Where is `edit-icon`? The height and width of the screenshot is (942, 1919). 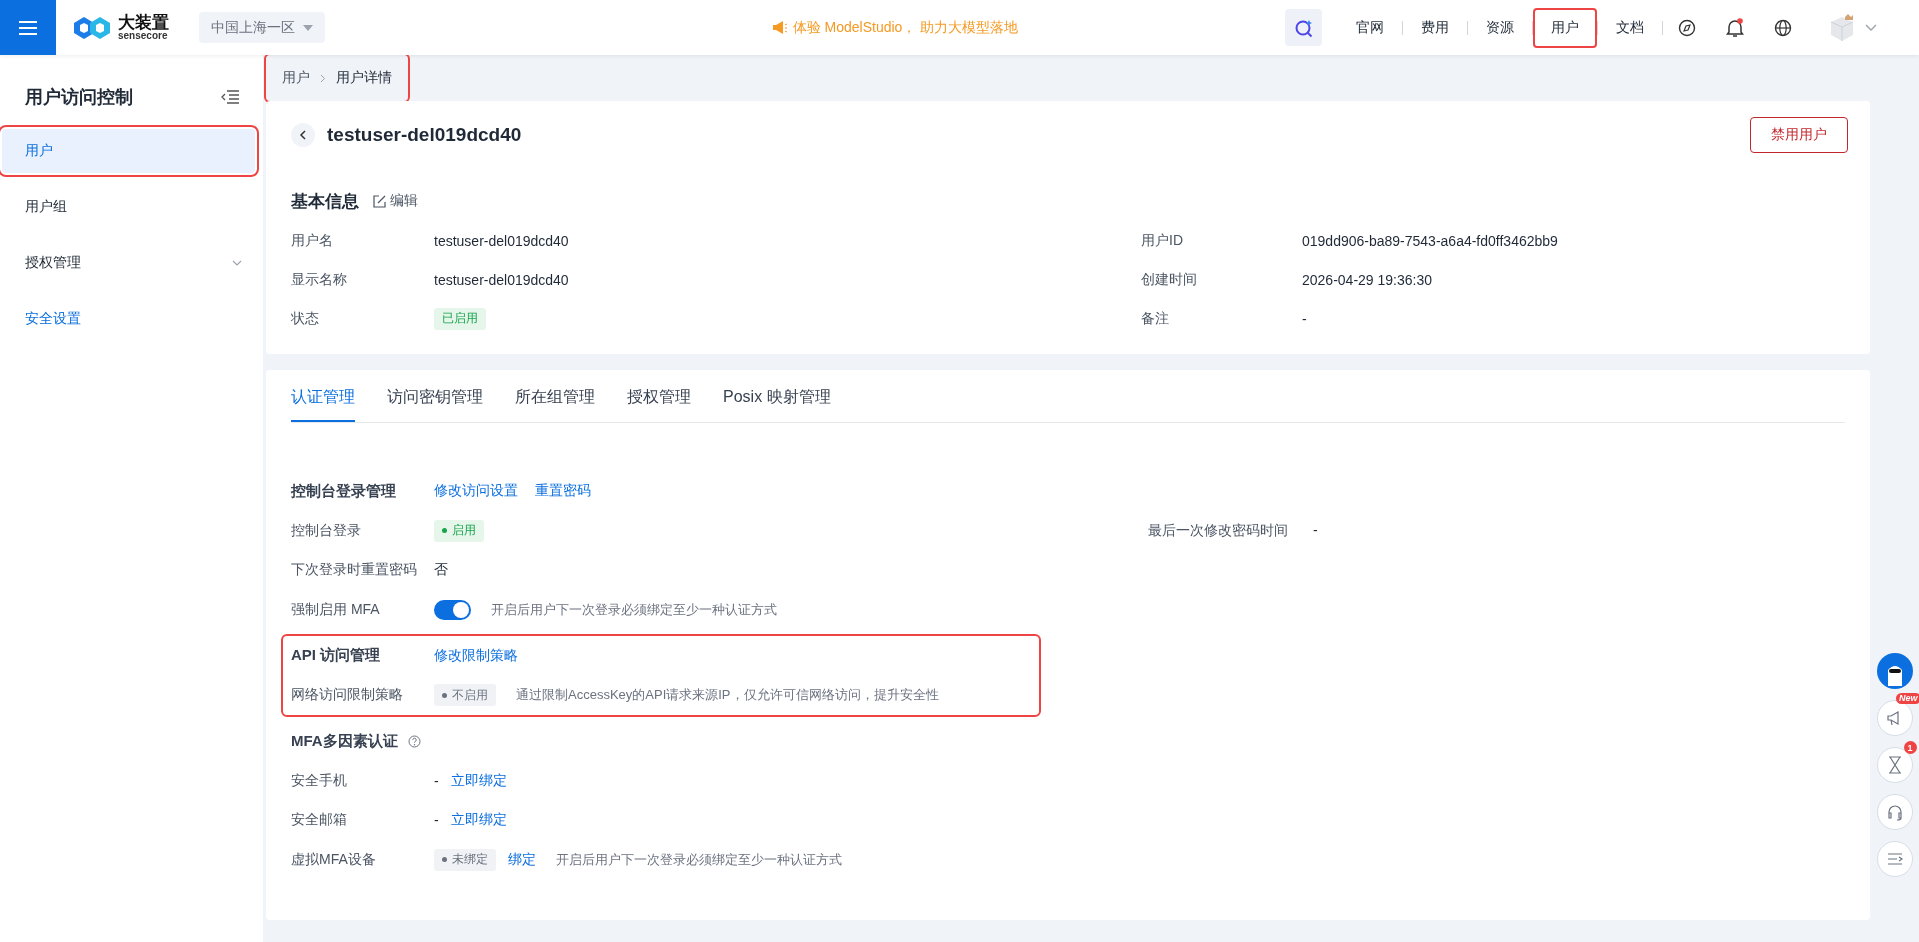 edit-icon is located at coordinates (379, 201).